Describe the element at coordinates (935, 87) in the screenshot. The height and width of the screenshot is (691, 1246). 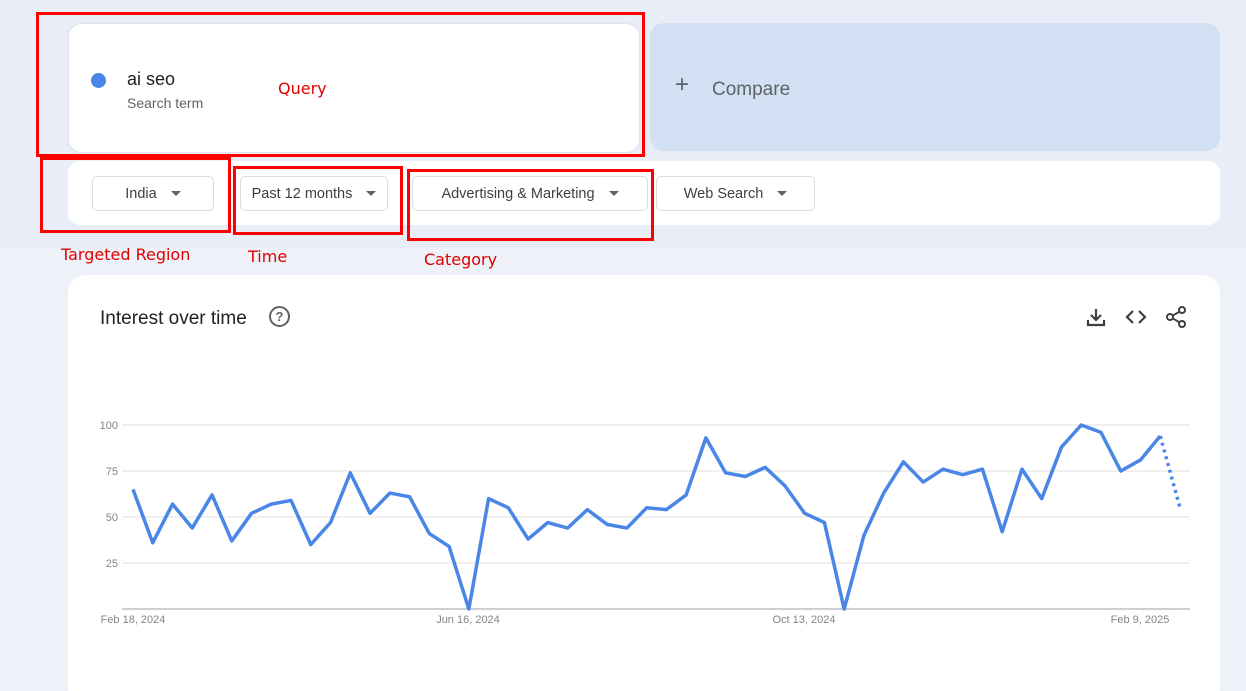
I see `compare-button: + Compare` at that location.